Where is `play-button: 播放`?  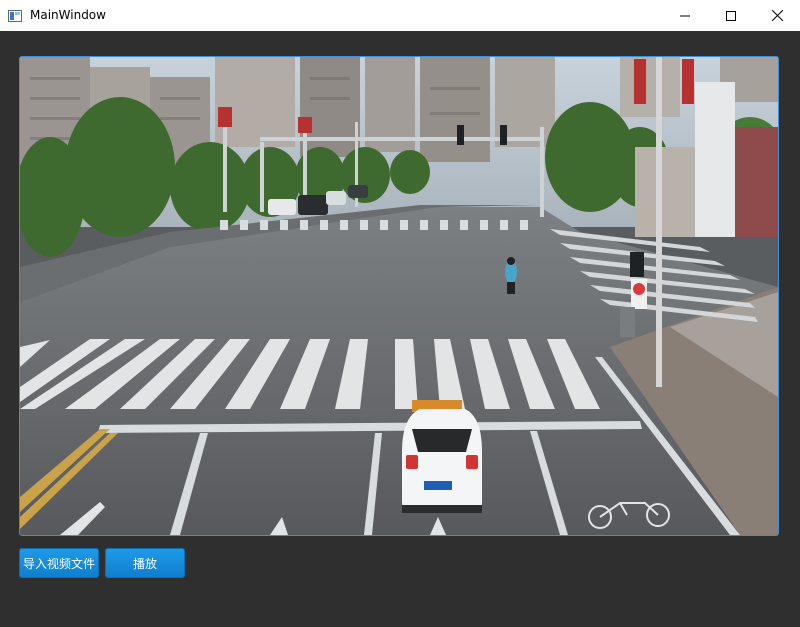 play-button: 播放 is located at coordinates (145, 563).